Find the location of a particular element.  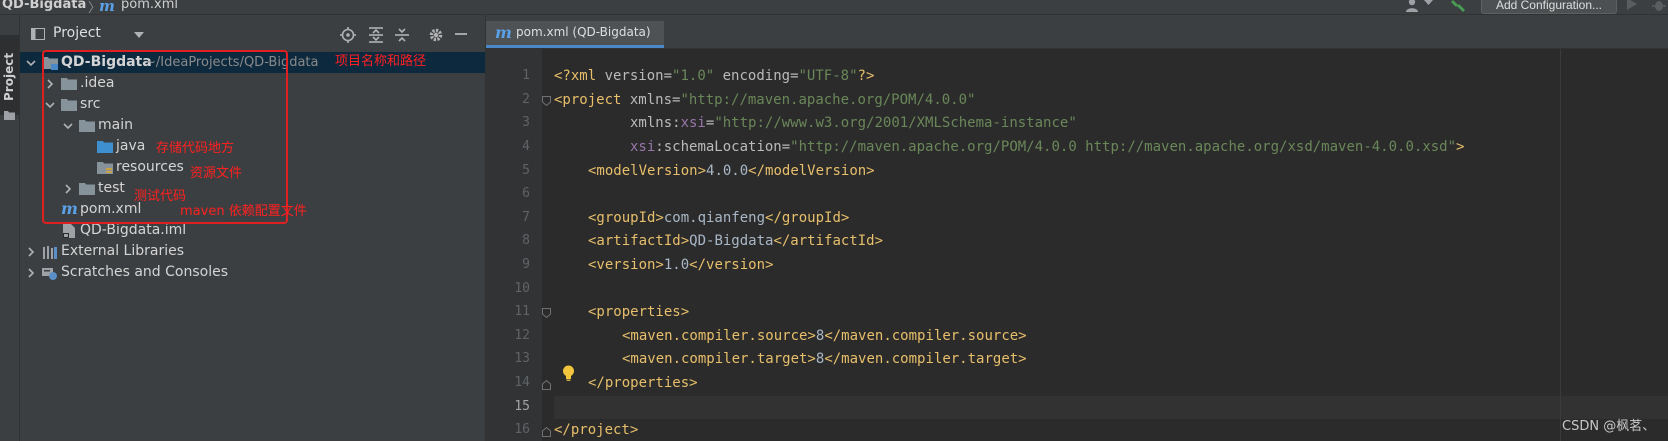

code-line-16: </project> is located at coordinates (596, 430).